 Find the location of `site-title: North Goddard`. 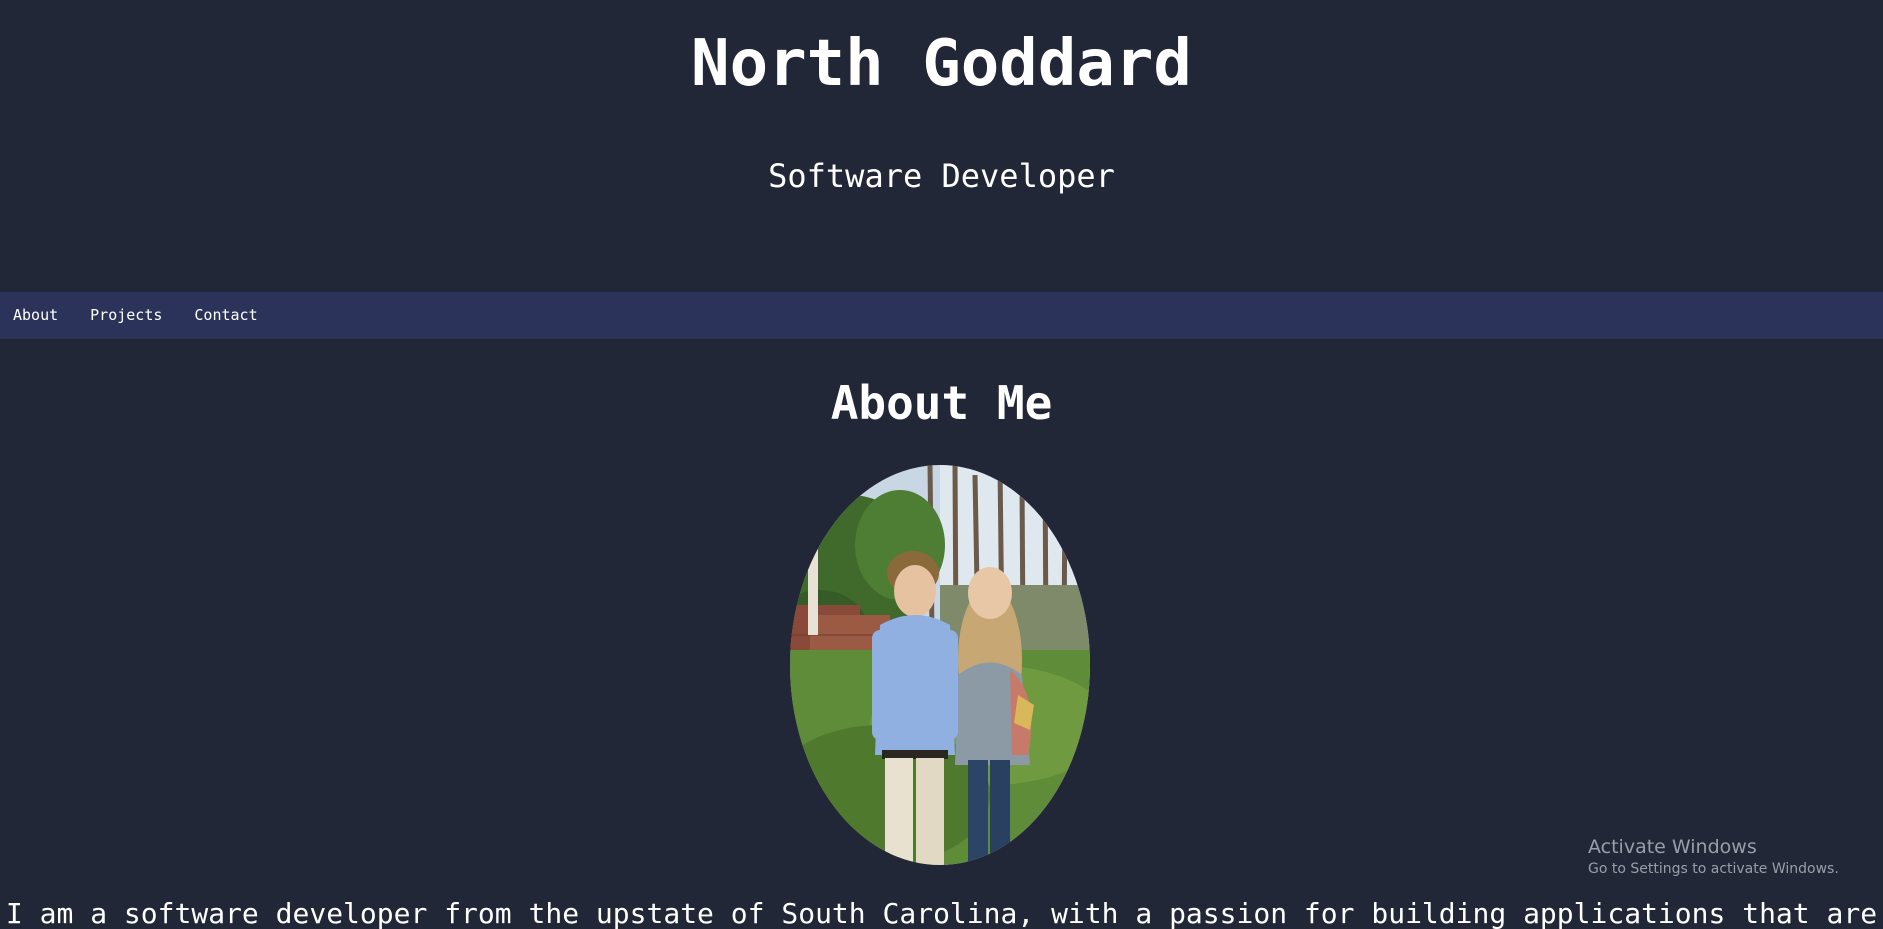

site-title: North Goddard is located at coordinates (941, 64).